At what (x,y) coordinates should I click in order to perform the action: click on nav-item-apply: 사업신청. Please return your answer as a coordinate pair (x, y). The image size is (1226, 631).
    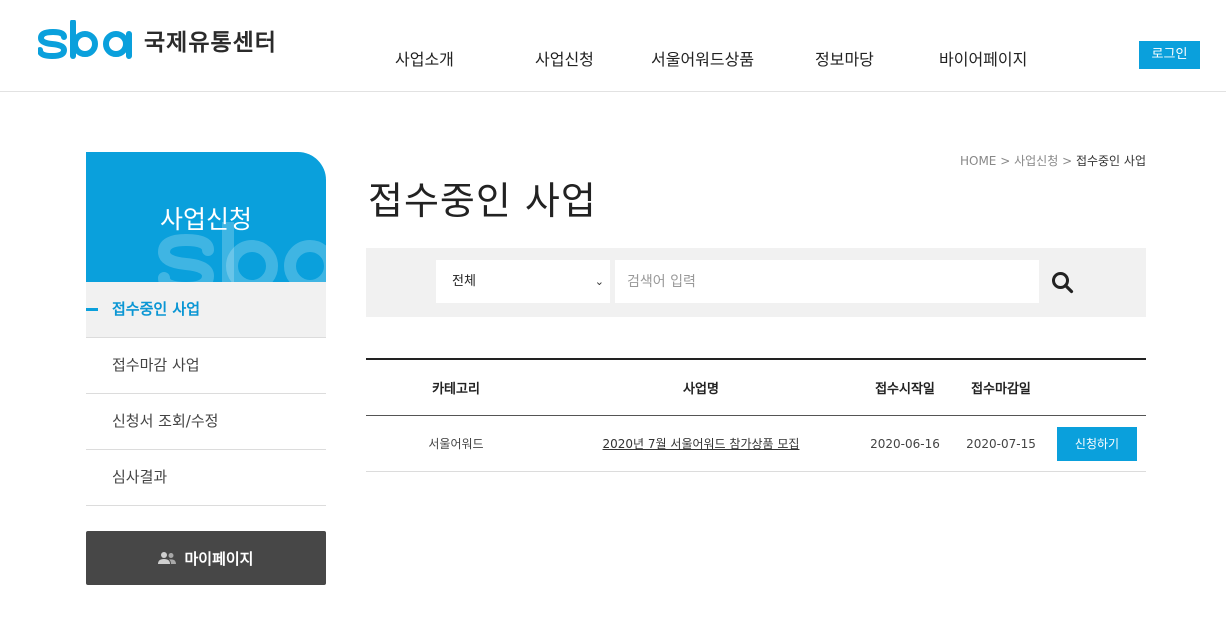
    Looking at the image, I should click on (564, 58).